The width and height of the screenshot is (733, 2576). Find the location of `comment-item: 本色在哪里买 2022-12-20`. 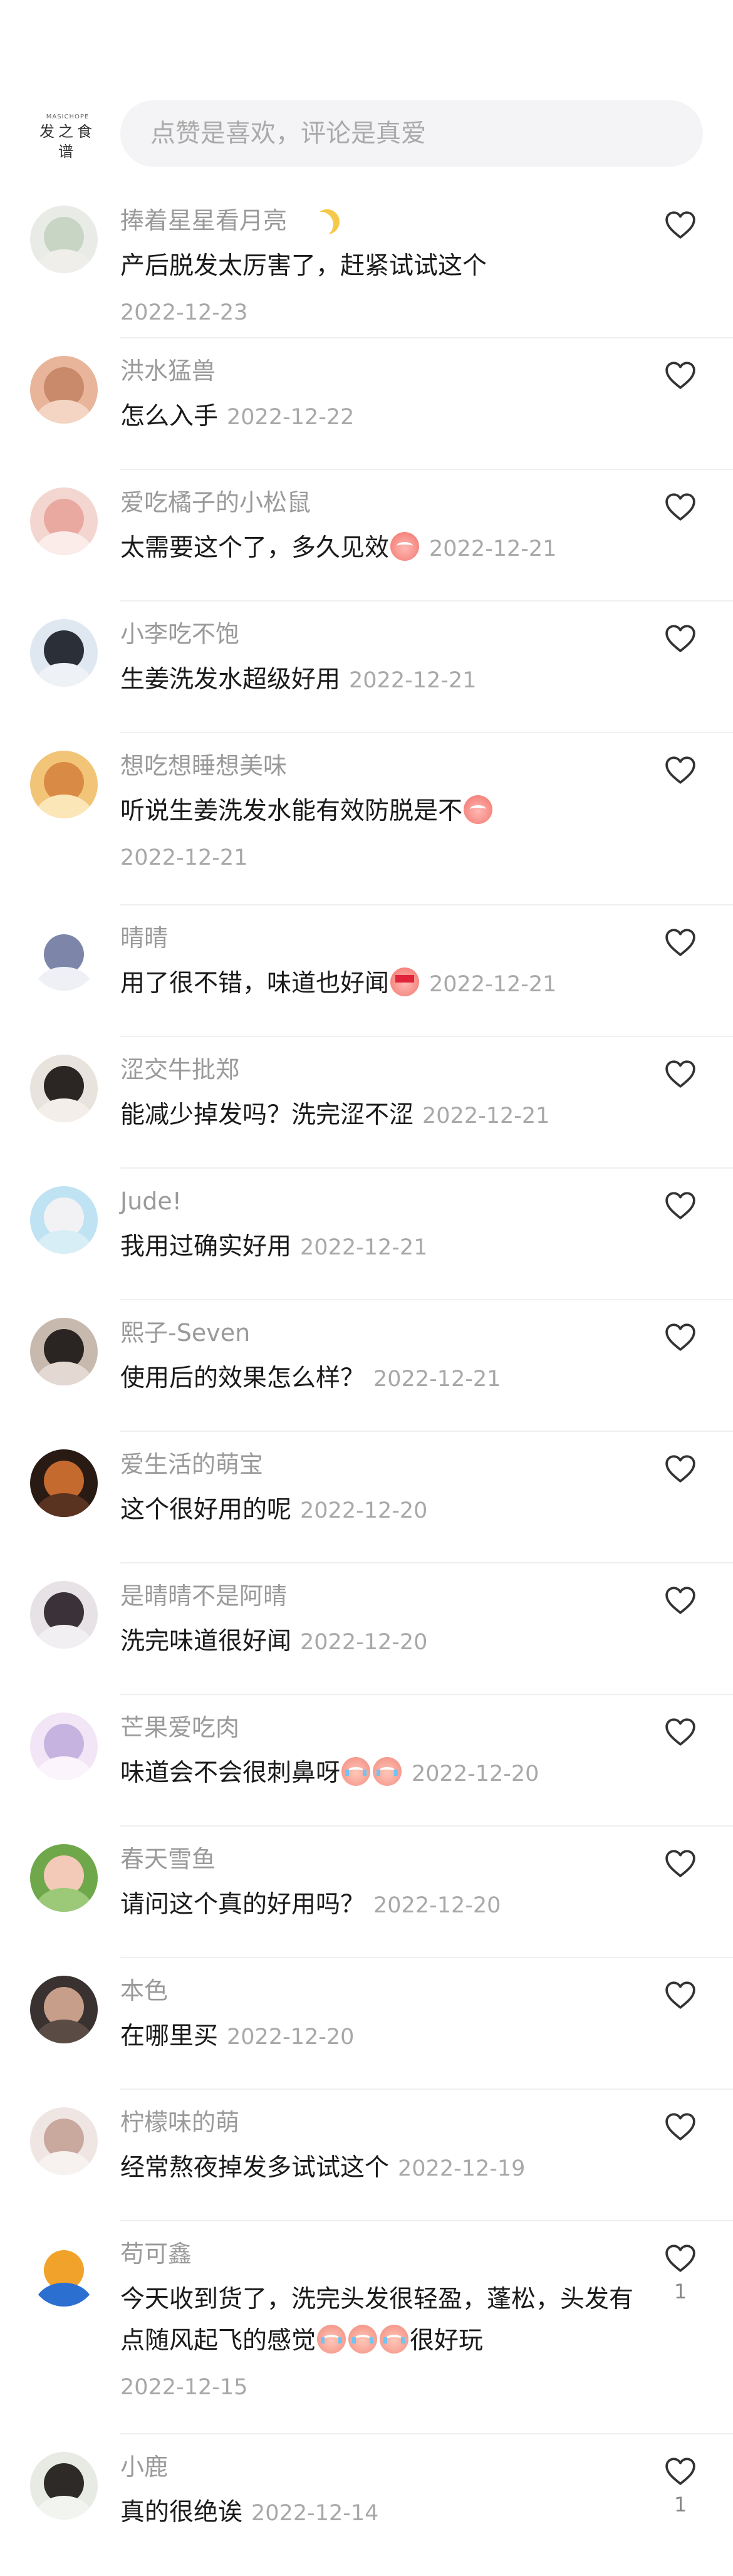

comment-item: 本色在哪里买 2022-12-20 is located at coordinates (366, 2024).